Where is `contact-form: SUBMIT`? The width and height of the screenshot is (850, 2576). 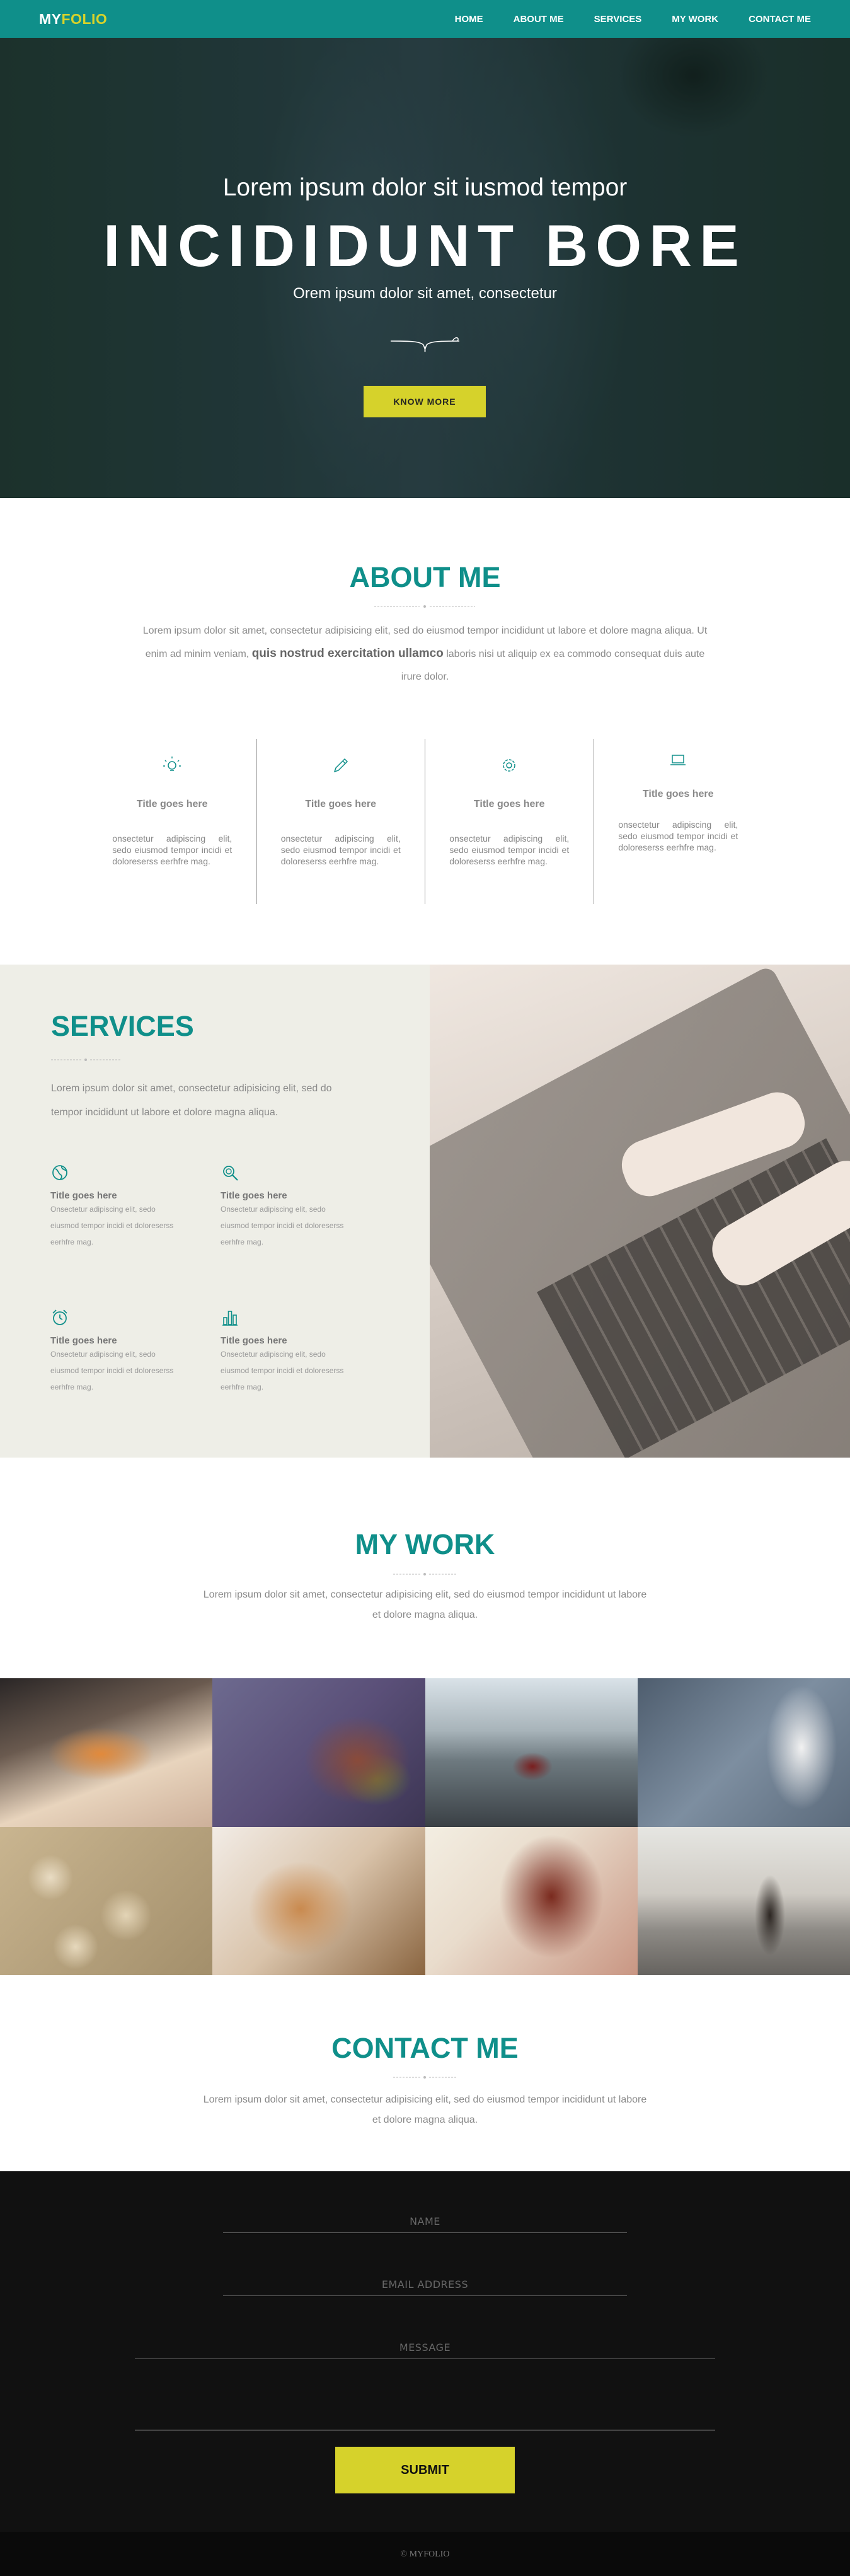 contact-form: SUBMIT is located at coordinates (425, 2351).